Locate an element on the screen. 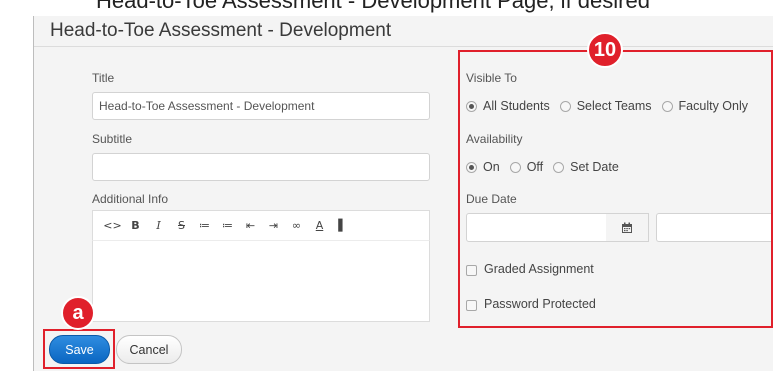 Image resolution: width=773 pixels, height=371 pixels. availability-off-label: Off is located at coordinates (535, 167).